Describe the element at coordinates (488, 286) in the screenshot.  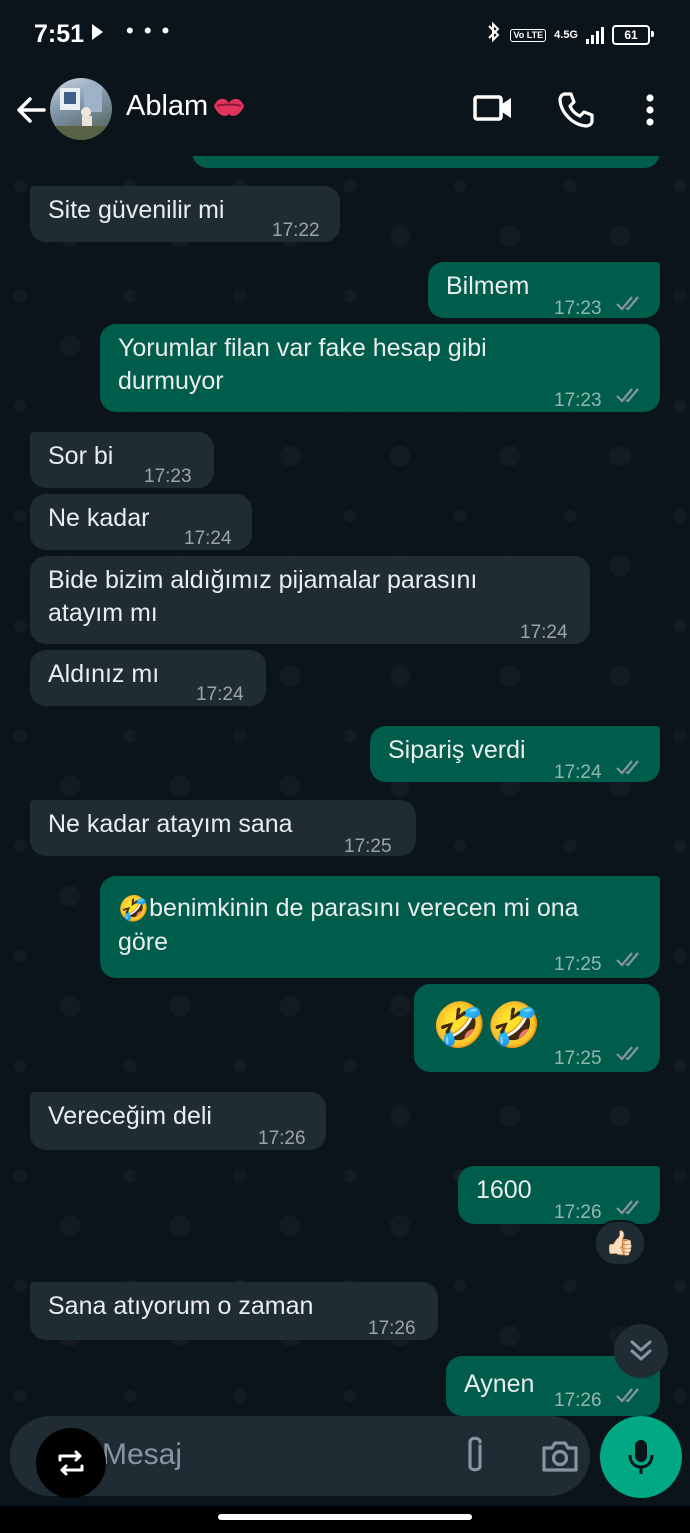
I see `message-text: Bilmem` at that location.